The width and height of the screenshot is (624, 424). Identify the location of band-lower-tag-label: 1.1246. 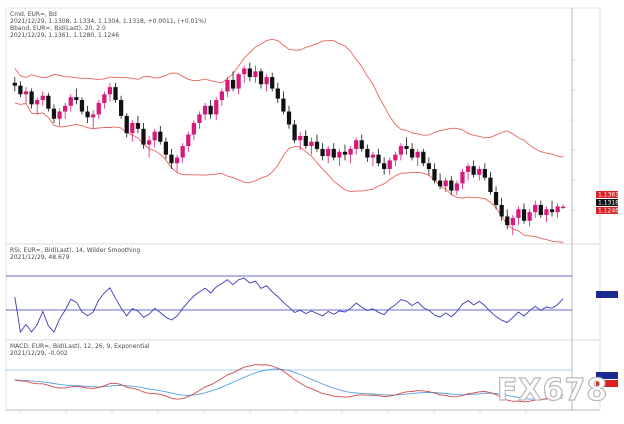
(608, 211).